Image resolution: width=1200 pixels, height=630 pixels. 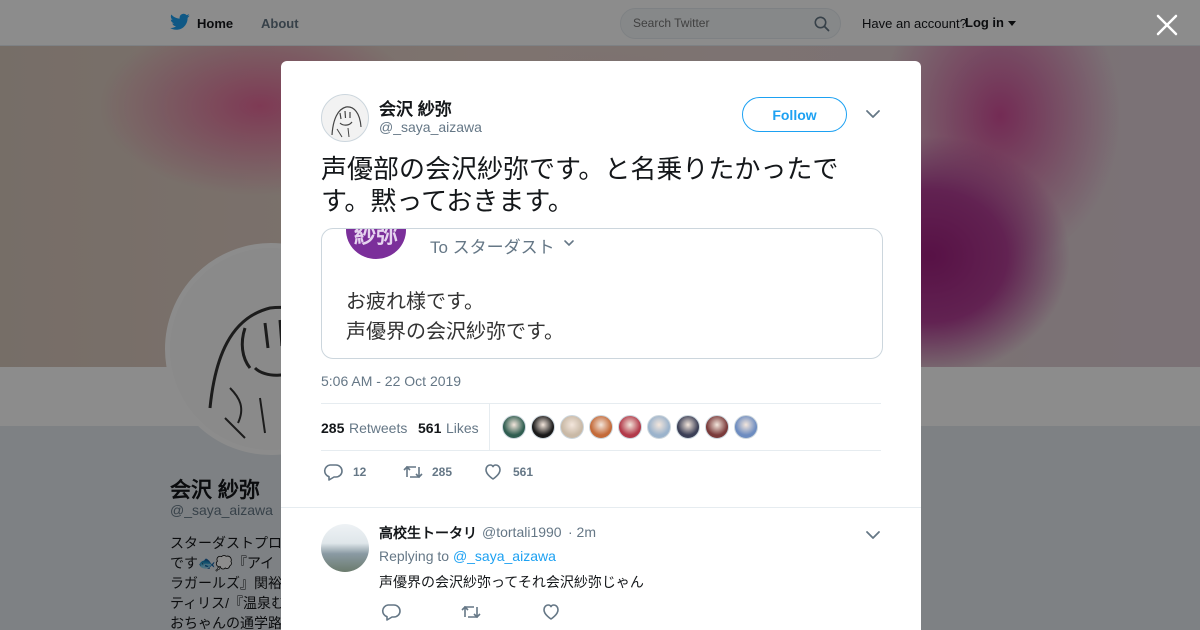 I want to click on author-avatar, so click(x=345, y=118).